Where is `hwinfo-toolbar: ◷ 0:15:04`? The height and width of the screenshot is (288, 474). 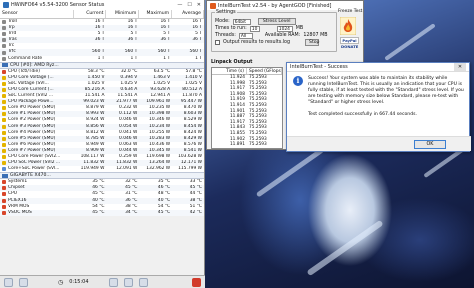 hwinfo-toolbar: ◷ 0:15:04 is located at coordinates (102, 281).